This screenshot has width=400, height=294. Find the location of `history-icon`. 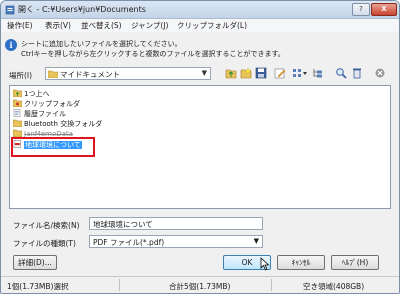

history-icon is located at coordinates (17, 113).